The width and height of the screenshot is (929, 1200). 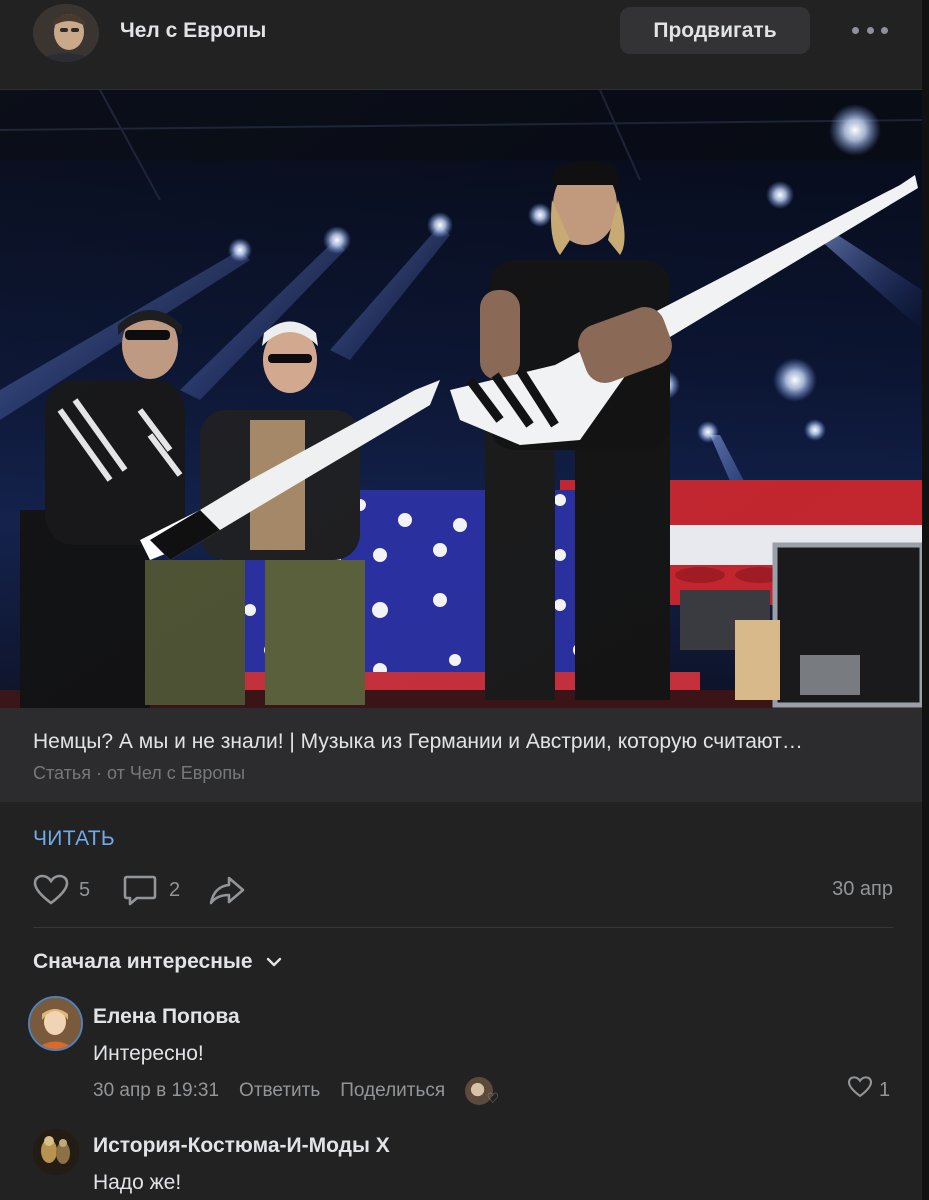 What do you see at coordinates (85, 889) in the screenshot?
I see `like-count: 5` at bounding box center [85, 889].